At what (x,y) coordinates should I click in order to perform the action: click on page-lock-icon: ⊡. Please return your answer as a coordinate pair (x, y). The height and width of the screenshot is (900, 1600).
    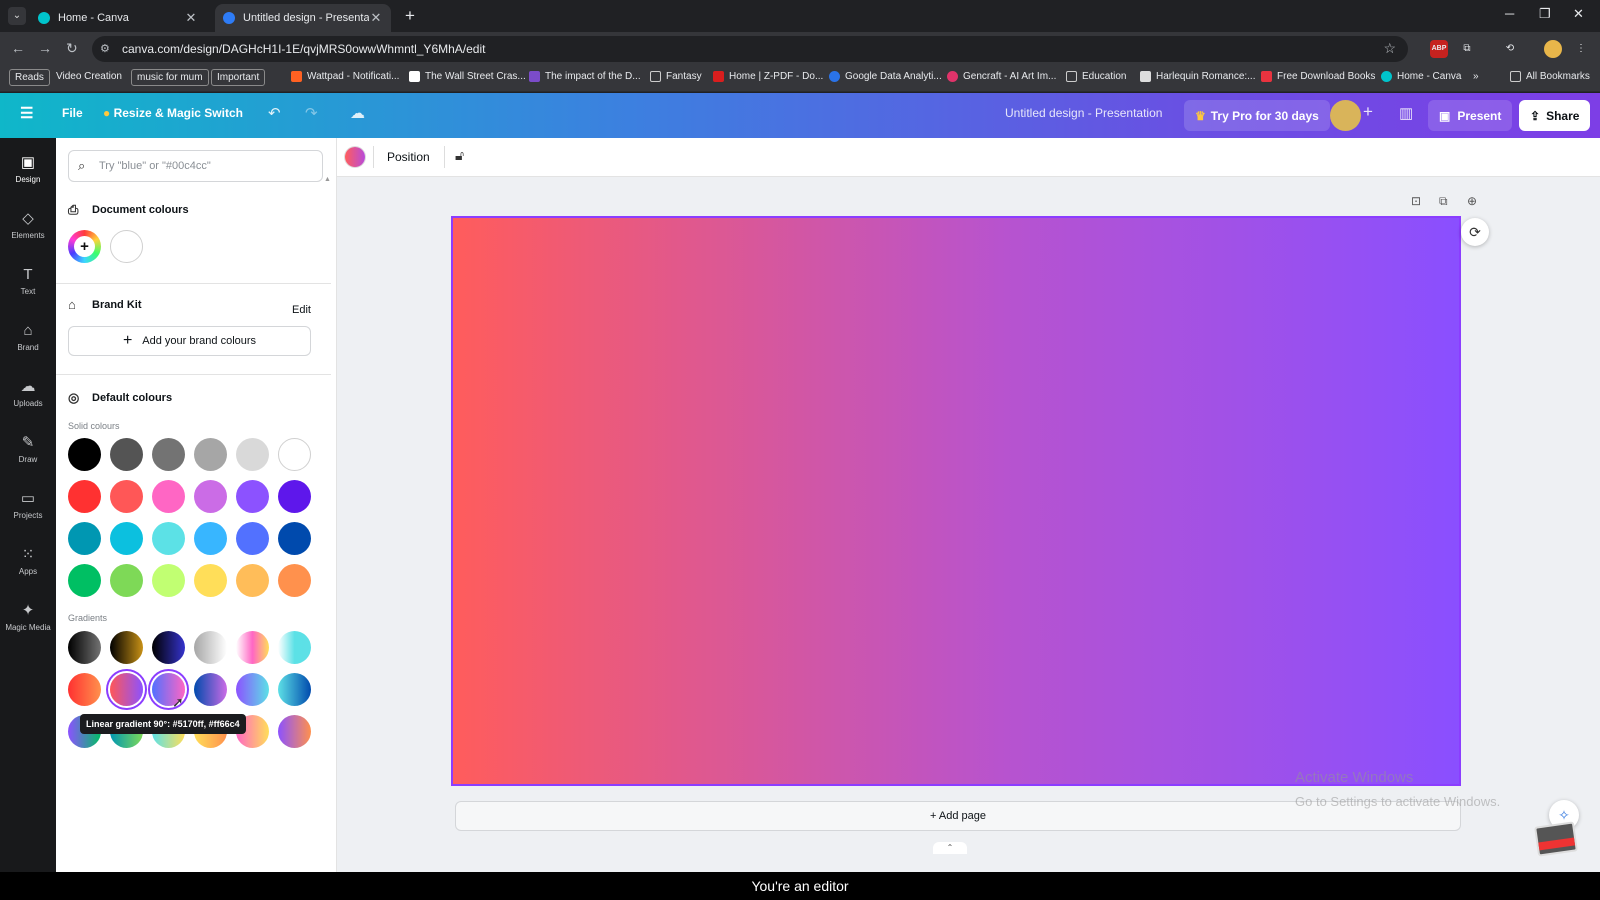
    Looking at the image, I should click on (1416, 201).